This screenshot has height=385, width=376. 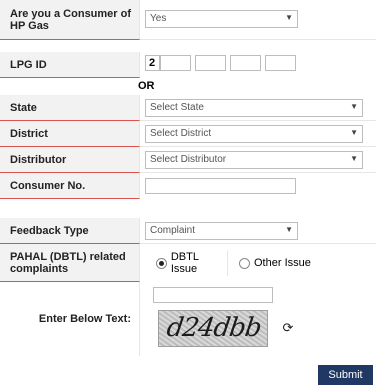 I want to click on captcha-input, so click(x=213, y=295).